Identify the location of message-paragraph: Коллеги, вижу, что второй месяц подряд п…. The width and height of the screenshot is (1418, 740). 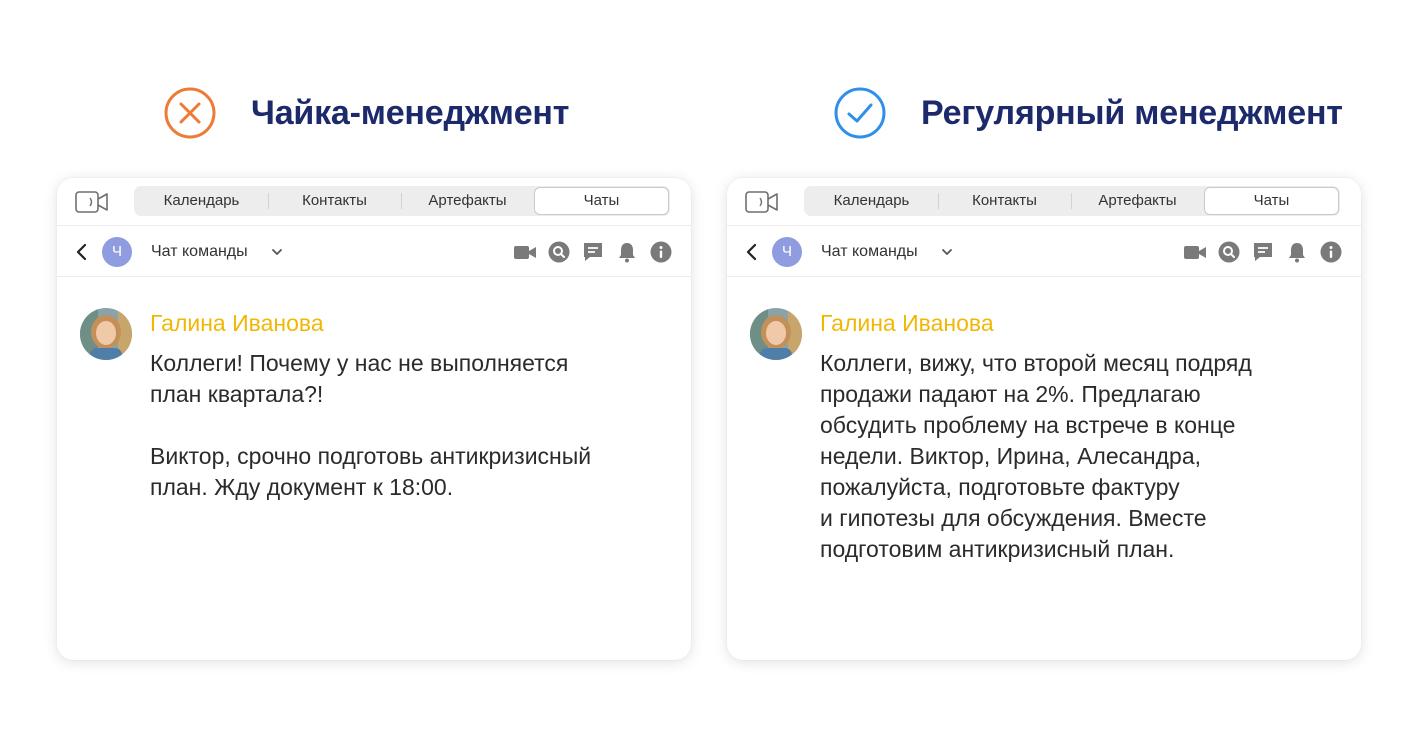
(1036, 456).